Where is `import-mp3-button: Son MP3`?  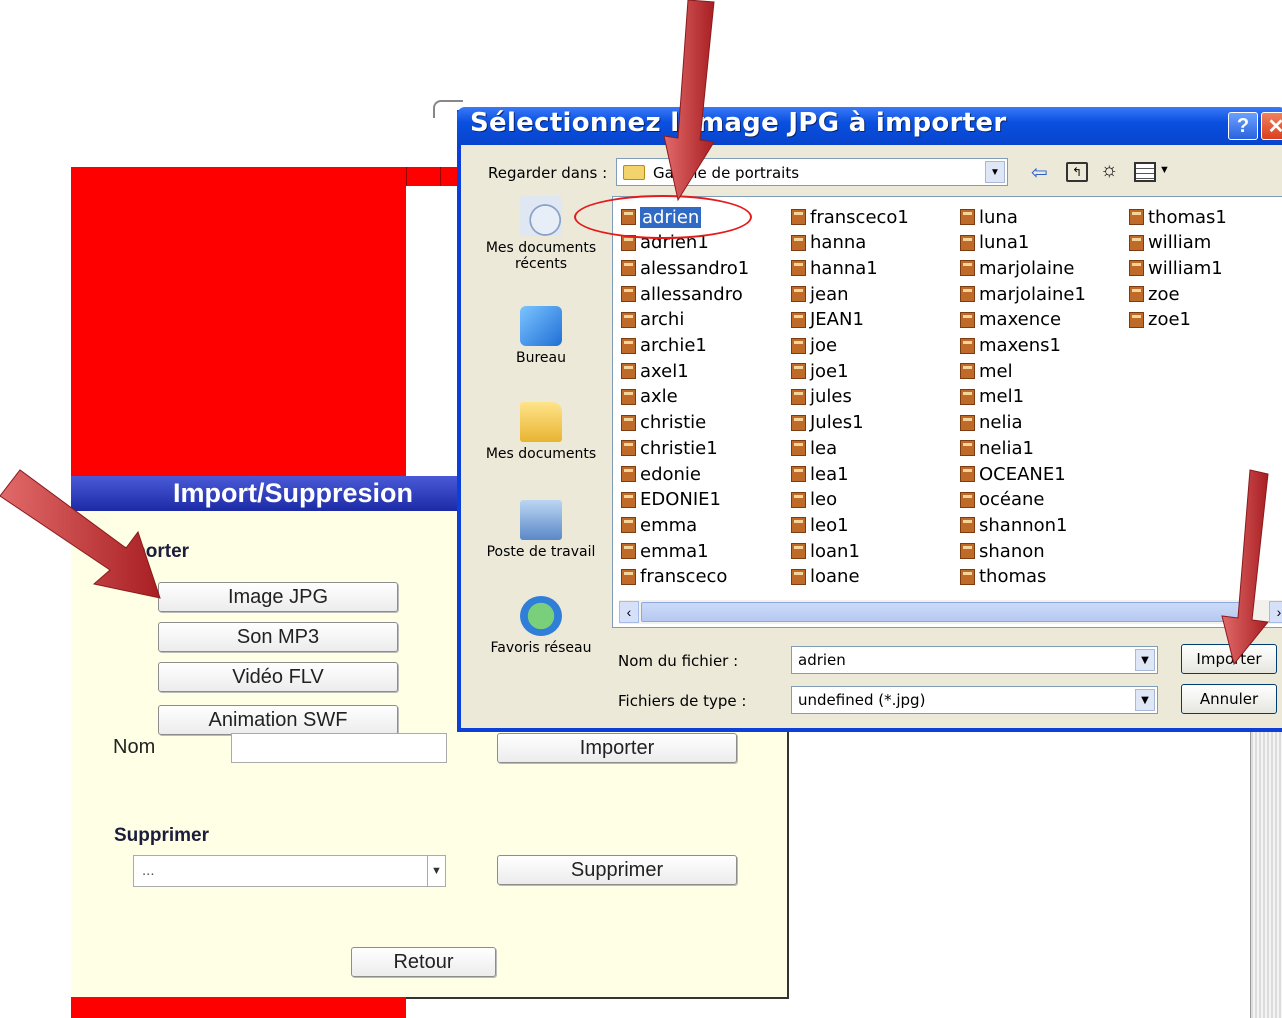 import-mp3-button: Son MP3 is located at coordinates (278, 637).